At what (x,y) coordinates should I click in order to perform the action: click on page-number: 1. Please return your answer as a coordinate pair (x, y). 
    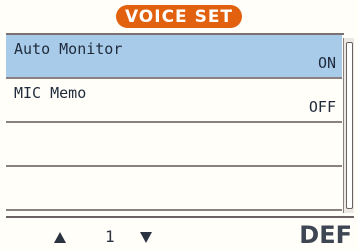
    Looking at the image, I should click on (110, 236).